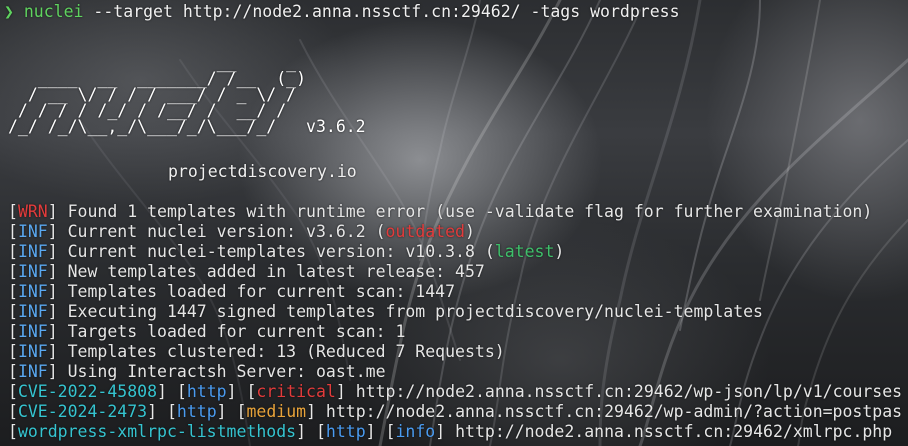 The width and height of the screenshot is (908, 446). Describe the element at coordinates (53, 11) in the screenshot. I see `command-binary: nuclei` at that location.